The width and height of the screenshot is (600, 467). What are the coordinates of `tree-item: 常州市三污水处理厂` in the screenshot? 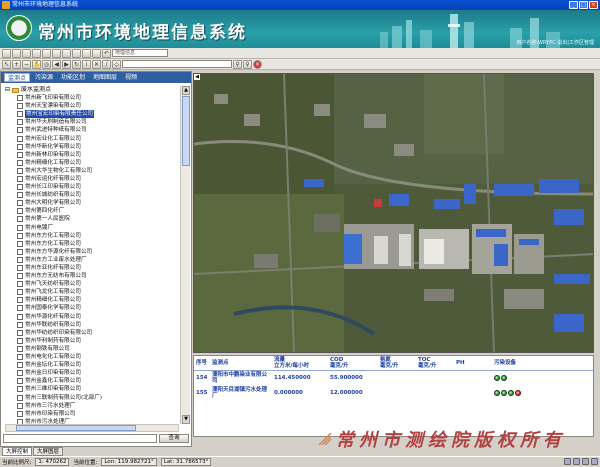 It's located at (92, 406).